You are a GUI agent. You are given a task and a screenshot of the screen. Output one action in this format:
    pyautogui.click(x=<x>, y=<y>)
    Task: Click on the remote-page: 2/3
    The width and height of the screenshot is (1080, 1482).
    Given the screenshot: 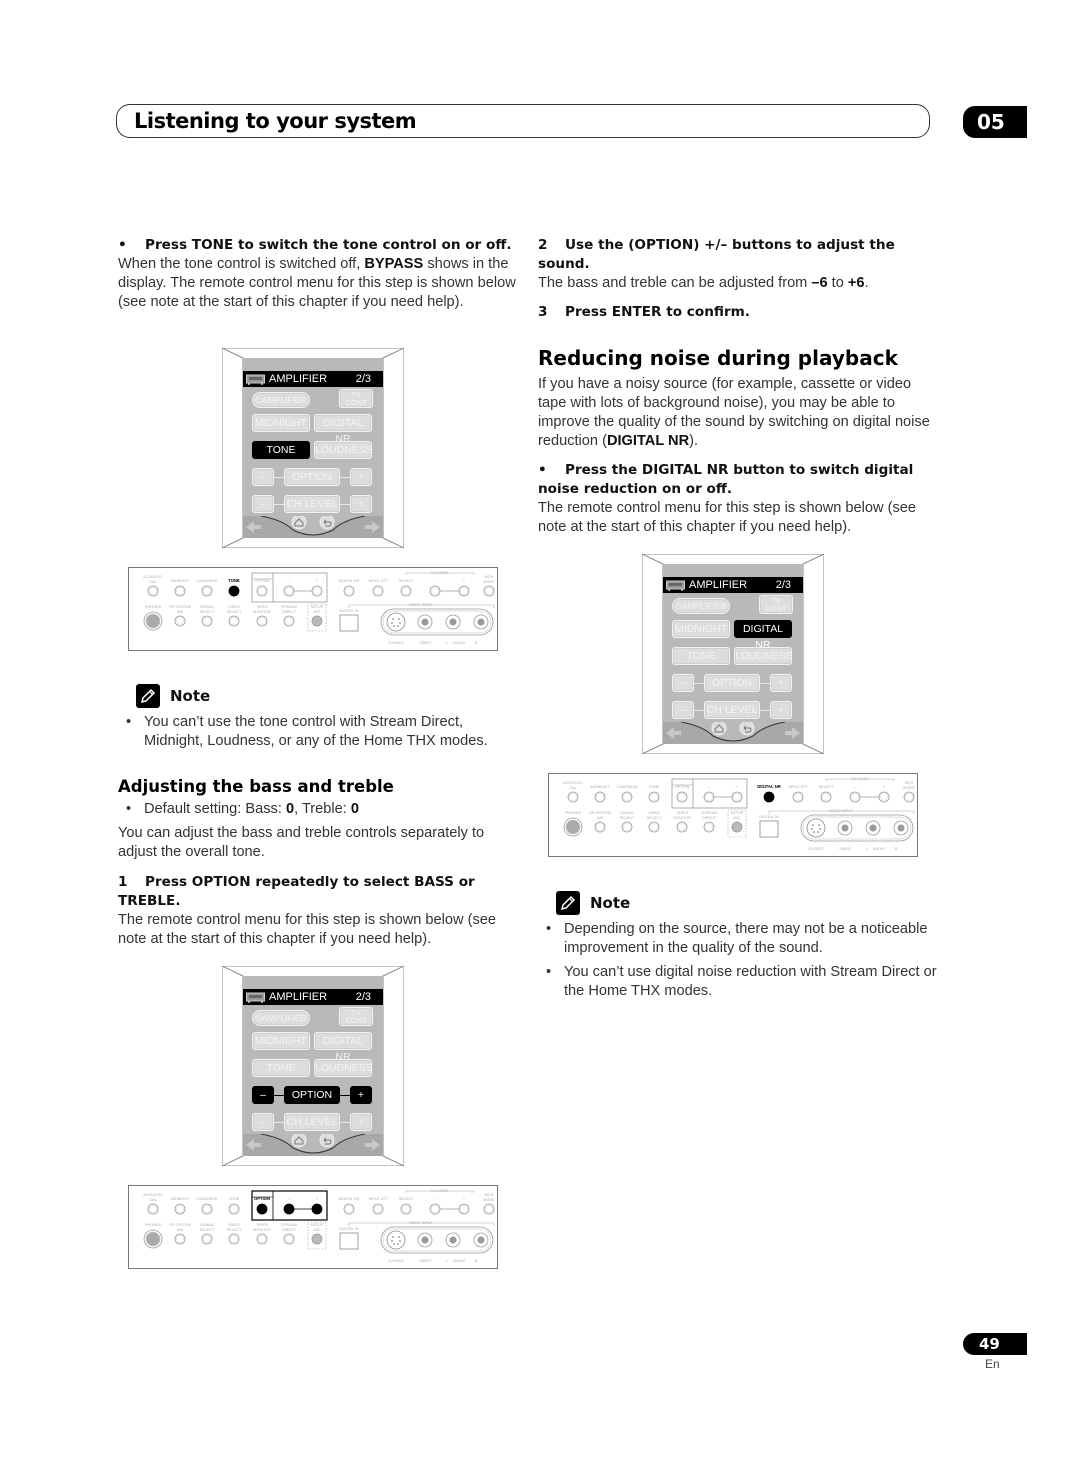 What is the action you would take?
    pyautogui.click(x=783, y=585)
    